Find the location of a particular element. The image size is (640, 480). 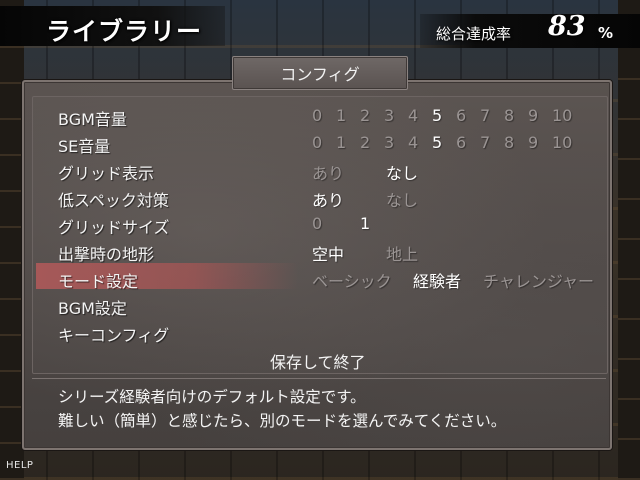

mode-challenger-option: チャレンジャー is located at coordinates (538, 280).